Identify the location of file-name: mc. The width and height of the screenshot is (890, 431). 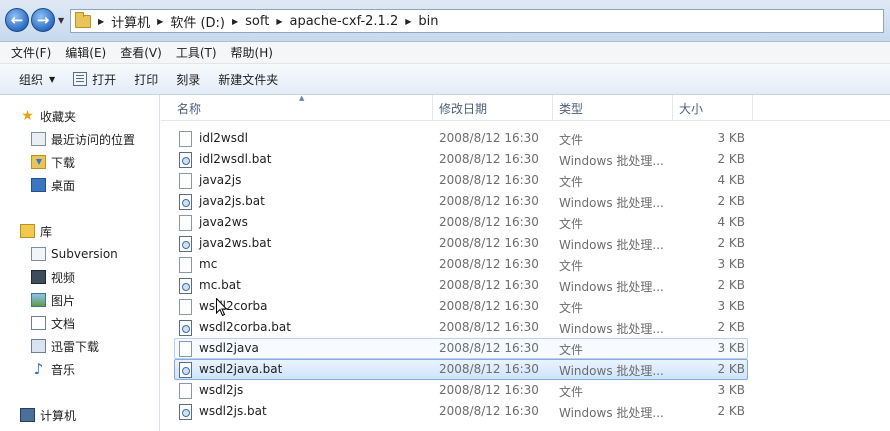
(208, 264).